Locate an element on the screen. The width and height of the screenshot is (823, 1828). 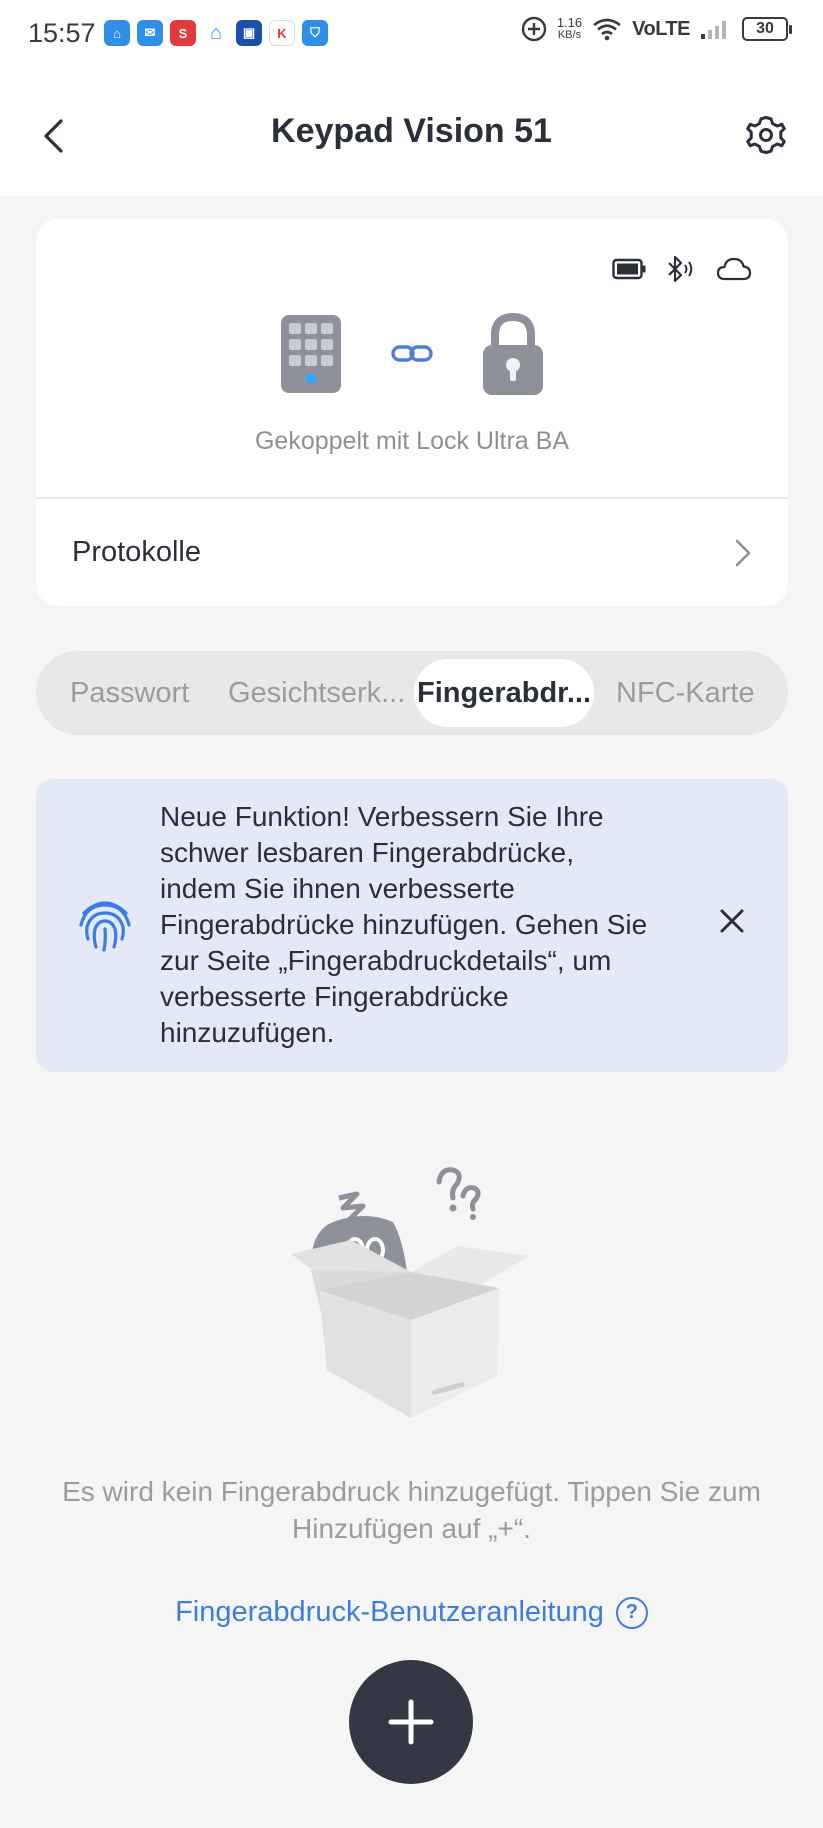
page-title: Keypad Vision 51 is located at coordinates (411, 131).